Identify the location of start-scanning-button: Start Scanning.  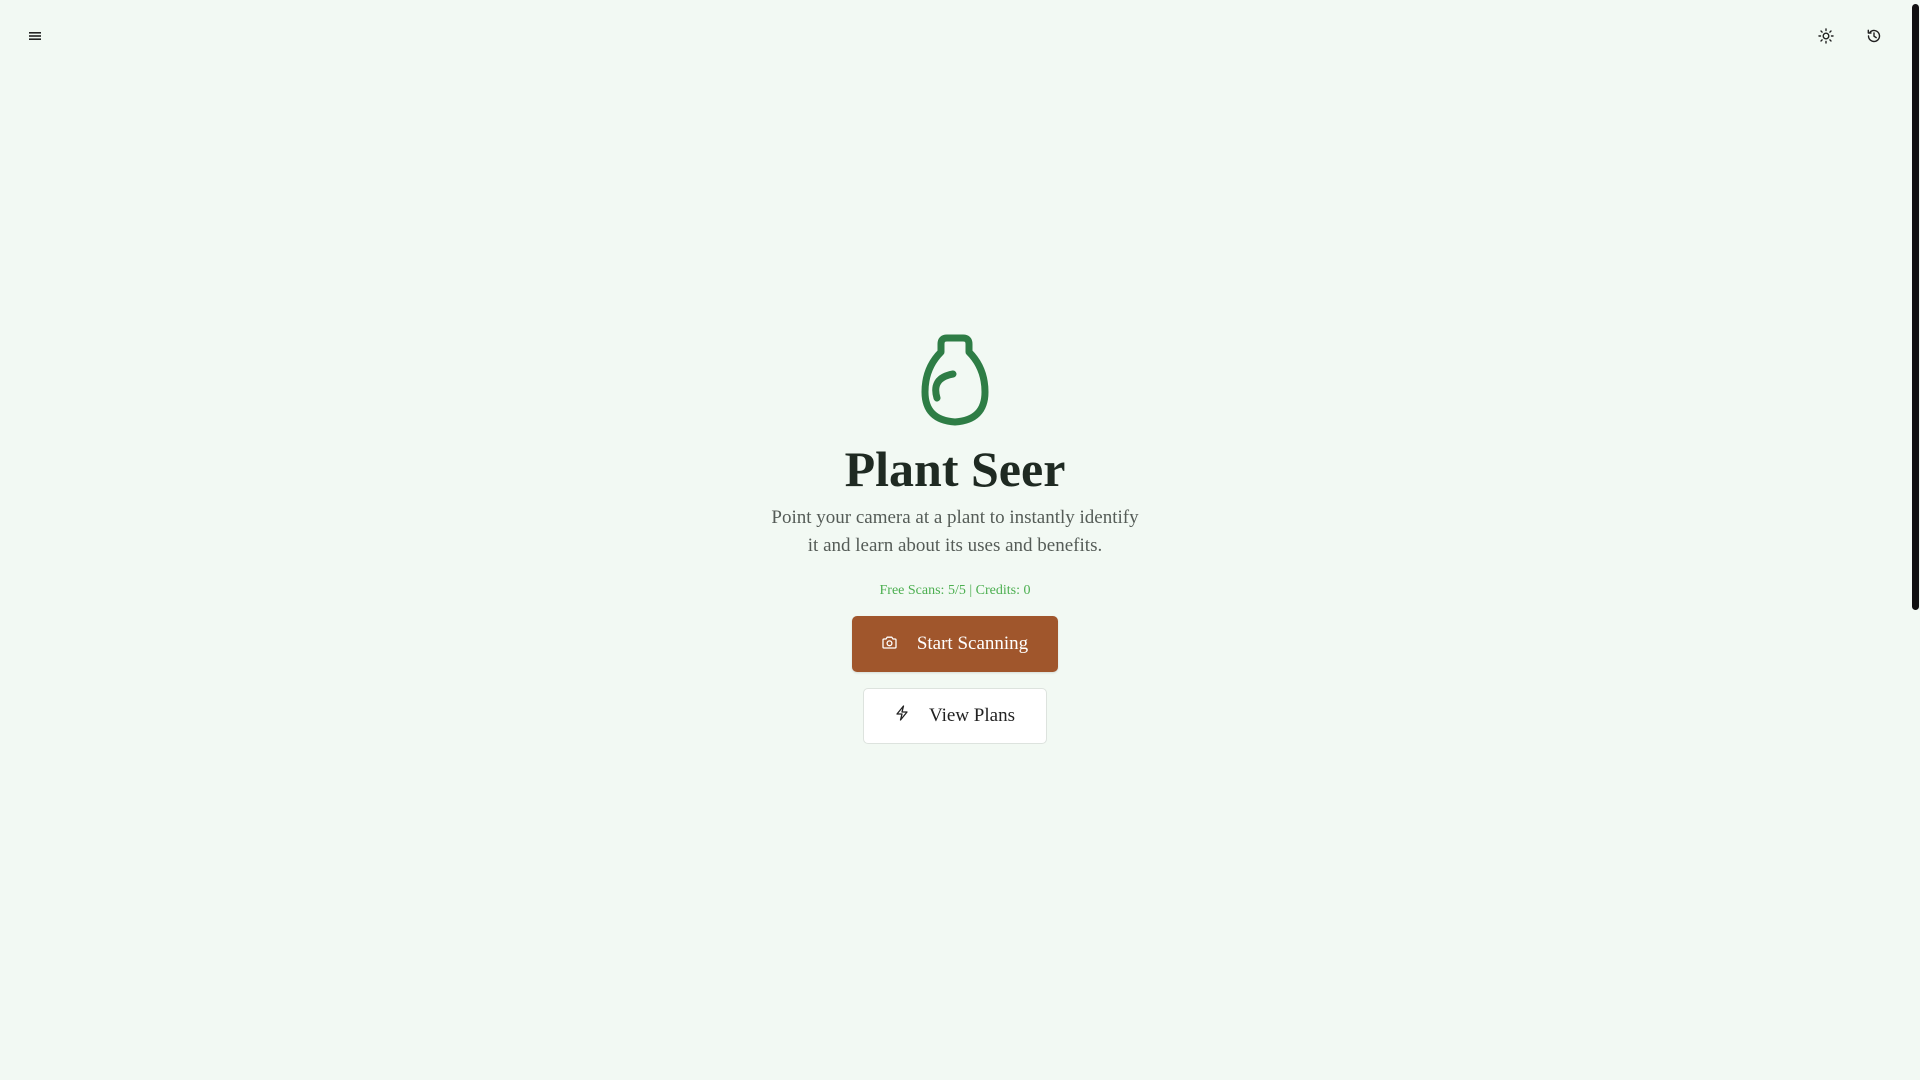
(955, 644).